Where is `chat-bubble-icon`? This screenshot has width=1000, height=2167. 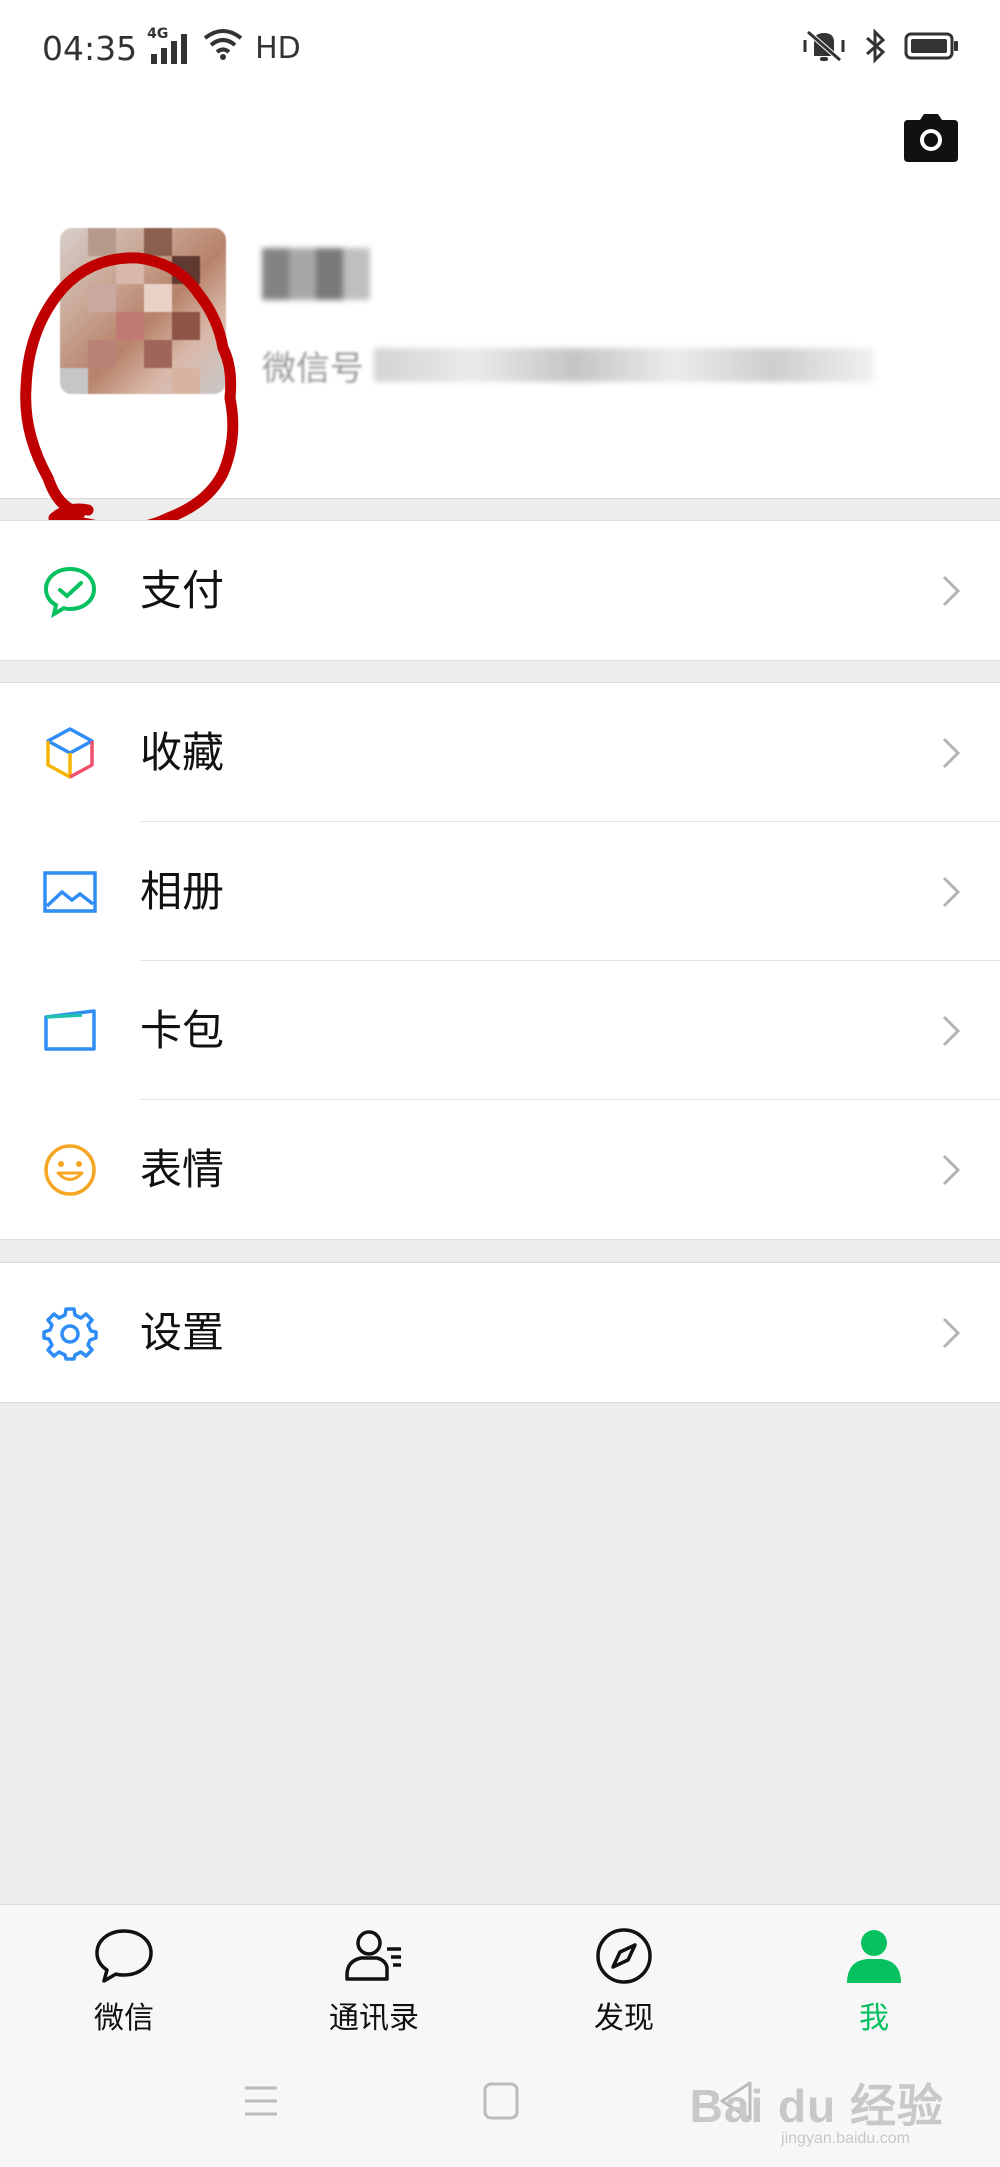 chat-bubble-icon is located at coordinates (124, 1956).